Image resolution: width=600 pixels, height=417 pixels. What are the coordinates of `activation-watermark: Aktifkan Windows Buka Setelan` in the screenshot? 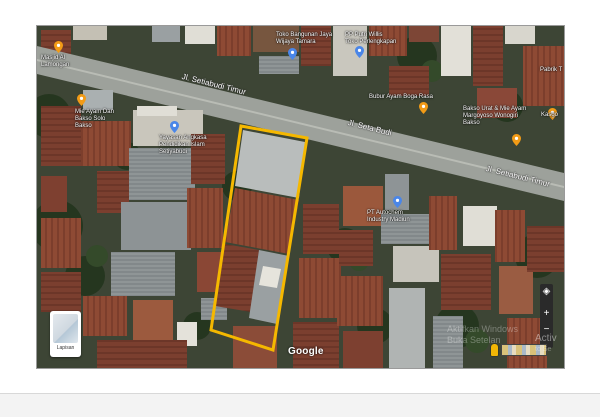 It's located at (483, 334).